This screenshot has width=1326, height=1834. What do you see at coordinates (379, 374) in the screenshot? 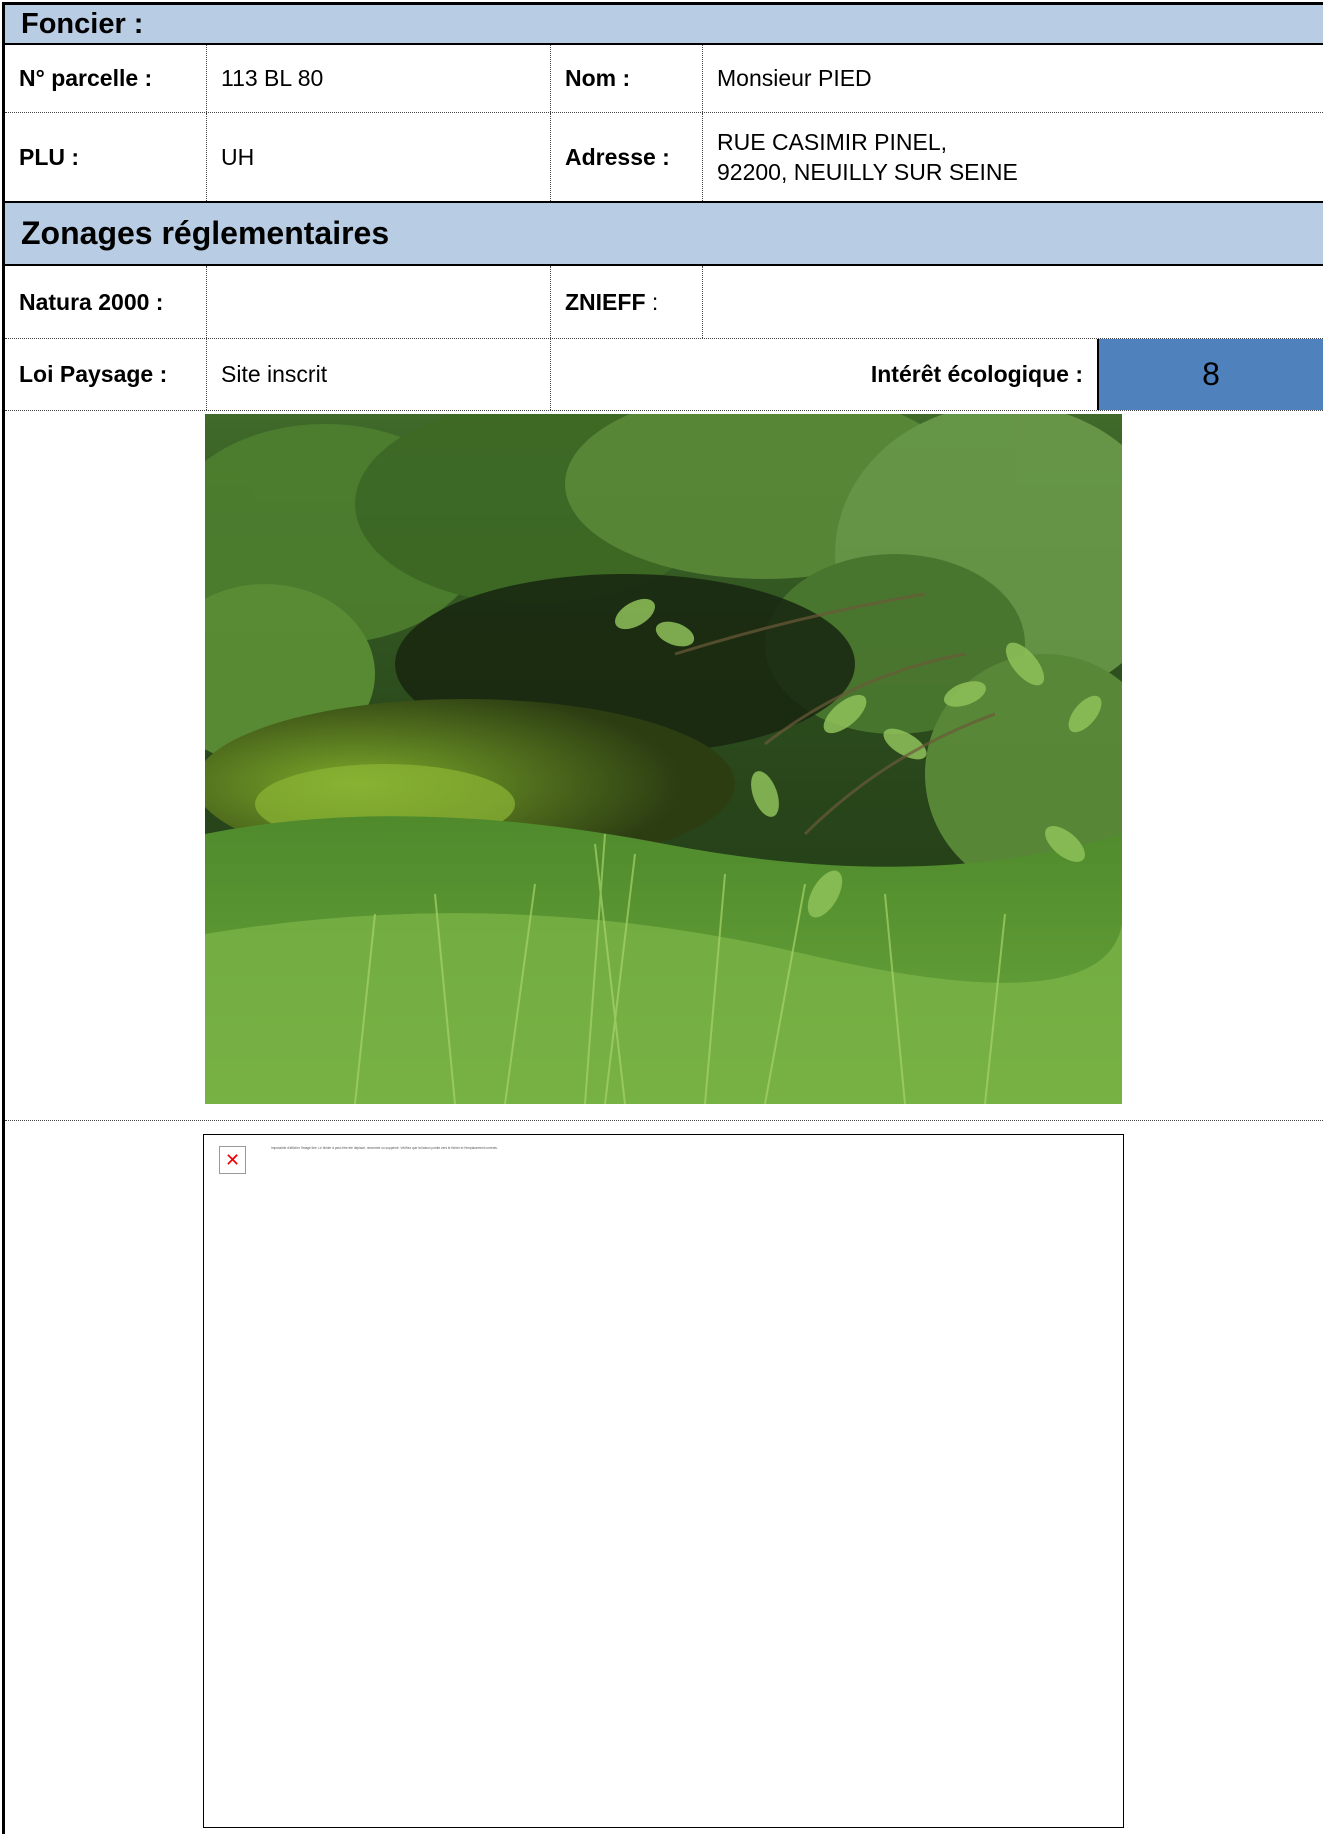
I see `loi-paysage-value: Site inscrit` at bounding box center [379, 374].